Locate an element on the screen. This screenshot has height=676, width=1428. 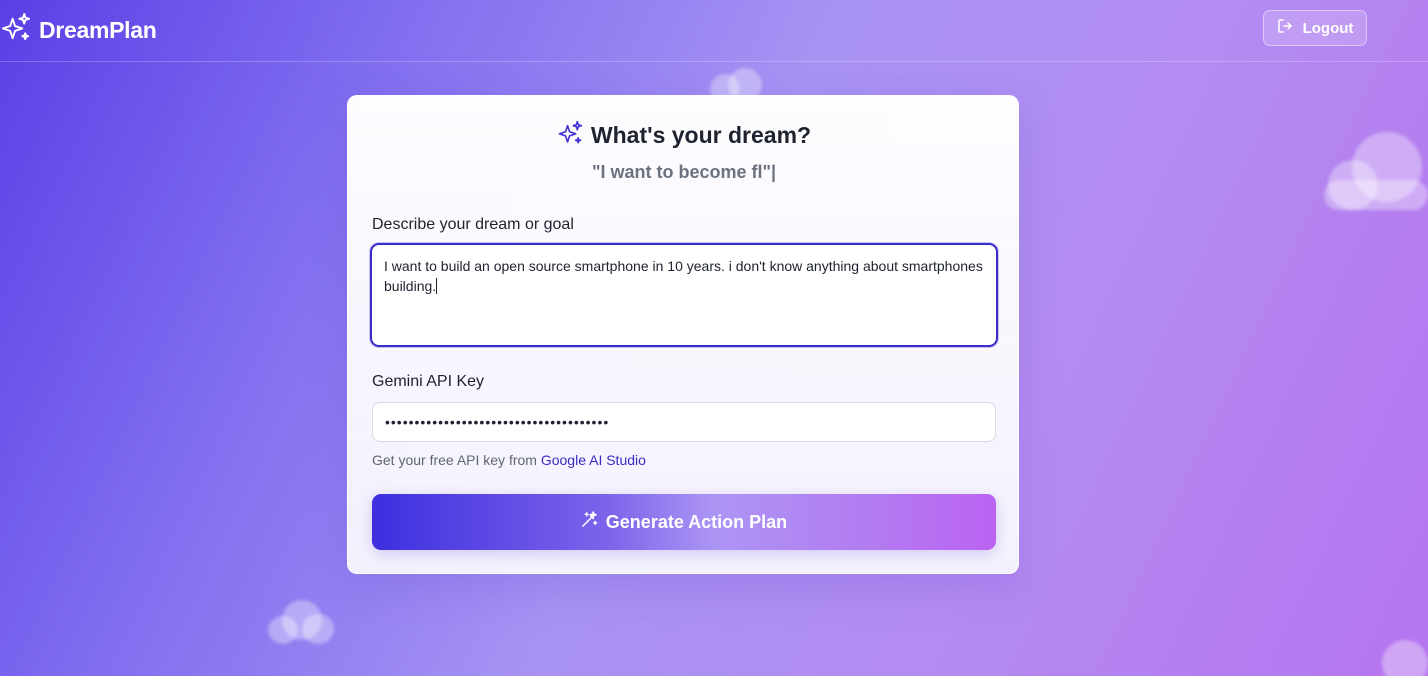
typing-example-text: "I want to become fl"| is located at coordinates (684, 172).